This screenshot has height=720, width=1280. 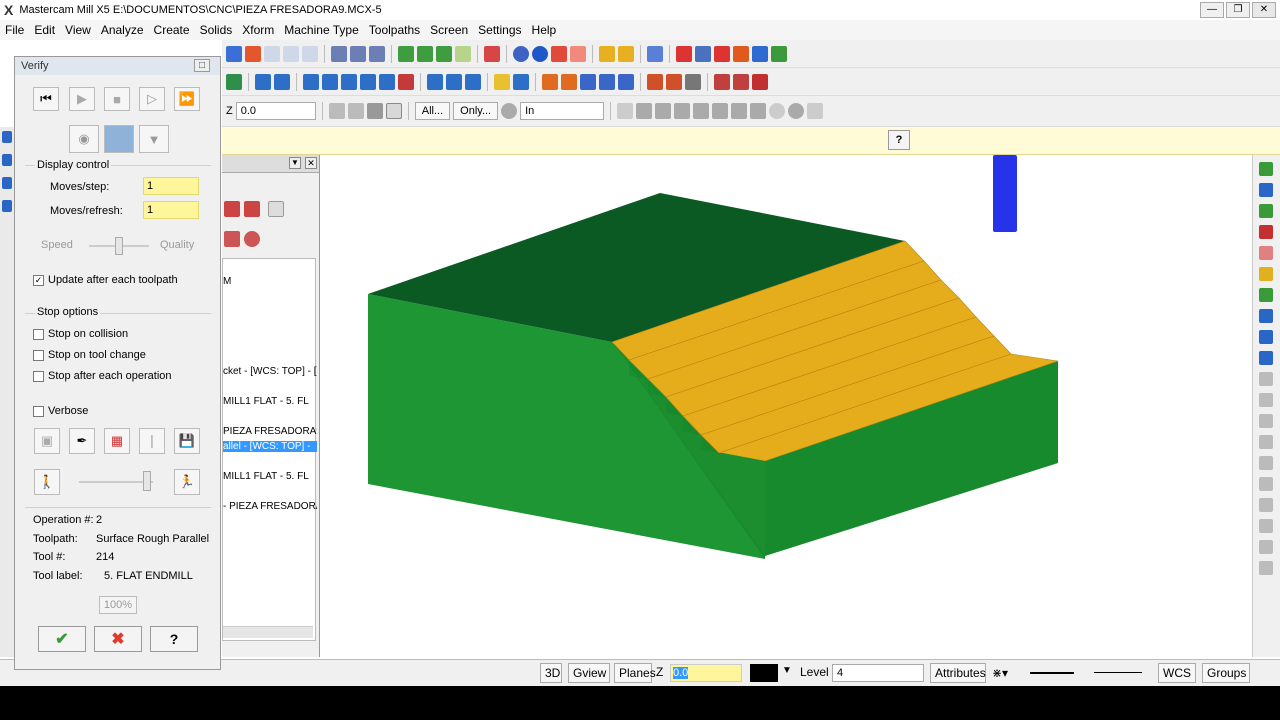 What do you see at coordinates (701, 111) in the screenshot?
I see `chain-select-icon` at bounding box center [701, 111].